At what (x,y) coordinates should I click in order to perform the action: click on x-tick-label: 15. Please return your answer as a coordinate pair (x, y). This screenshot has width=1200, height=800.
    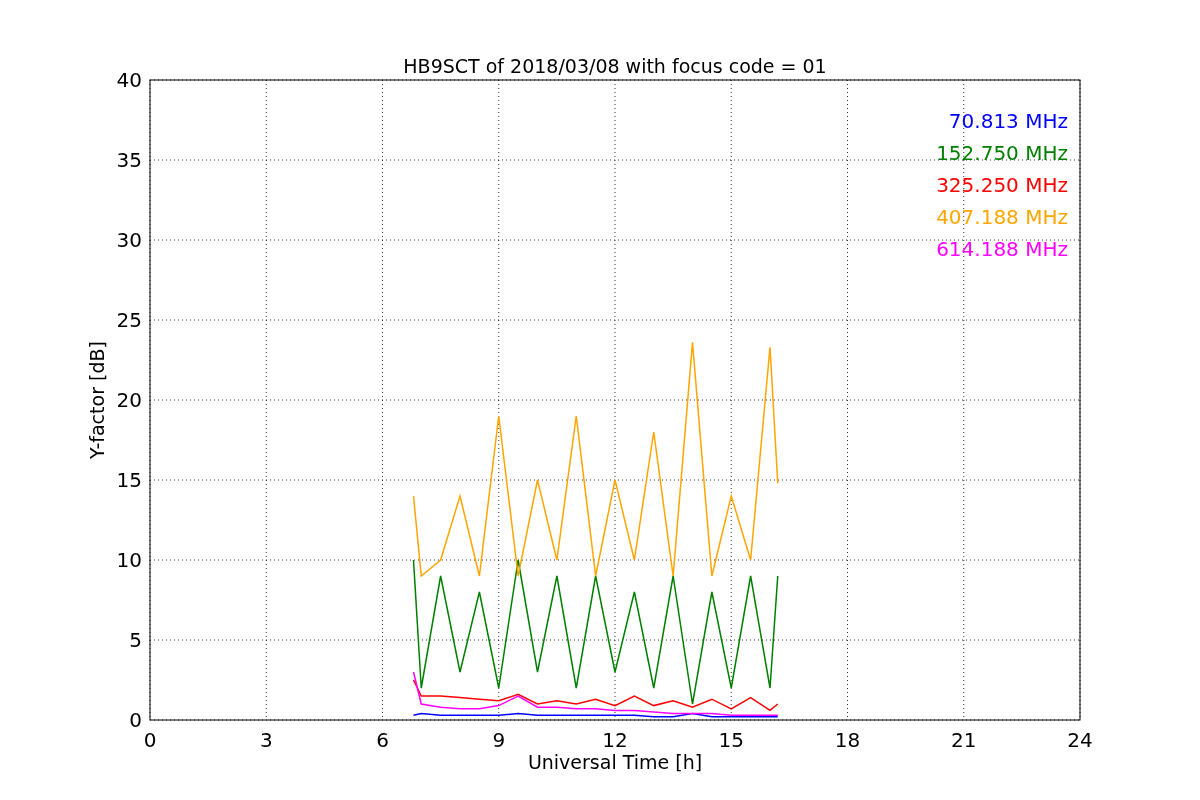
    Looking at the image, I should click on (731, 740).